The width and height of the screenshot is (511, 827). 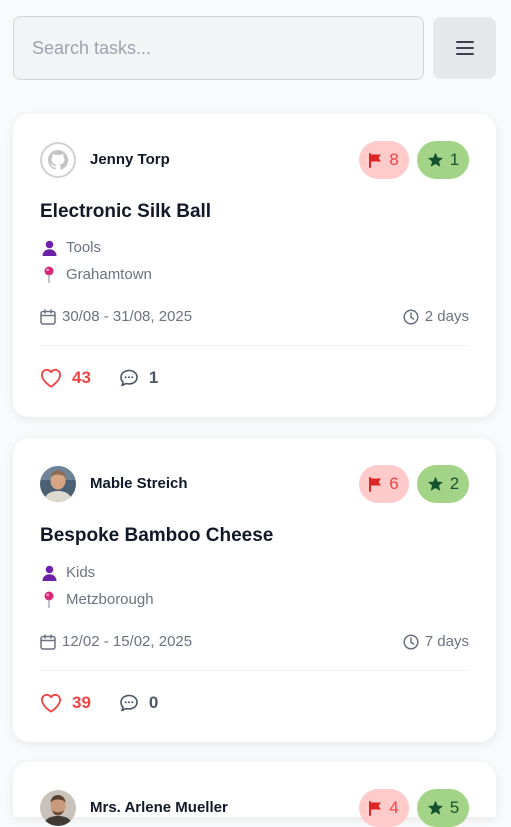 I want to click on flag-badge: 4, so click(x=384, y=808).